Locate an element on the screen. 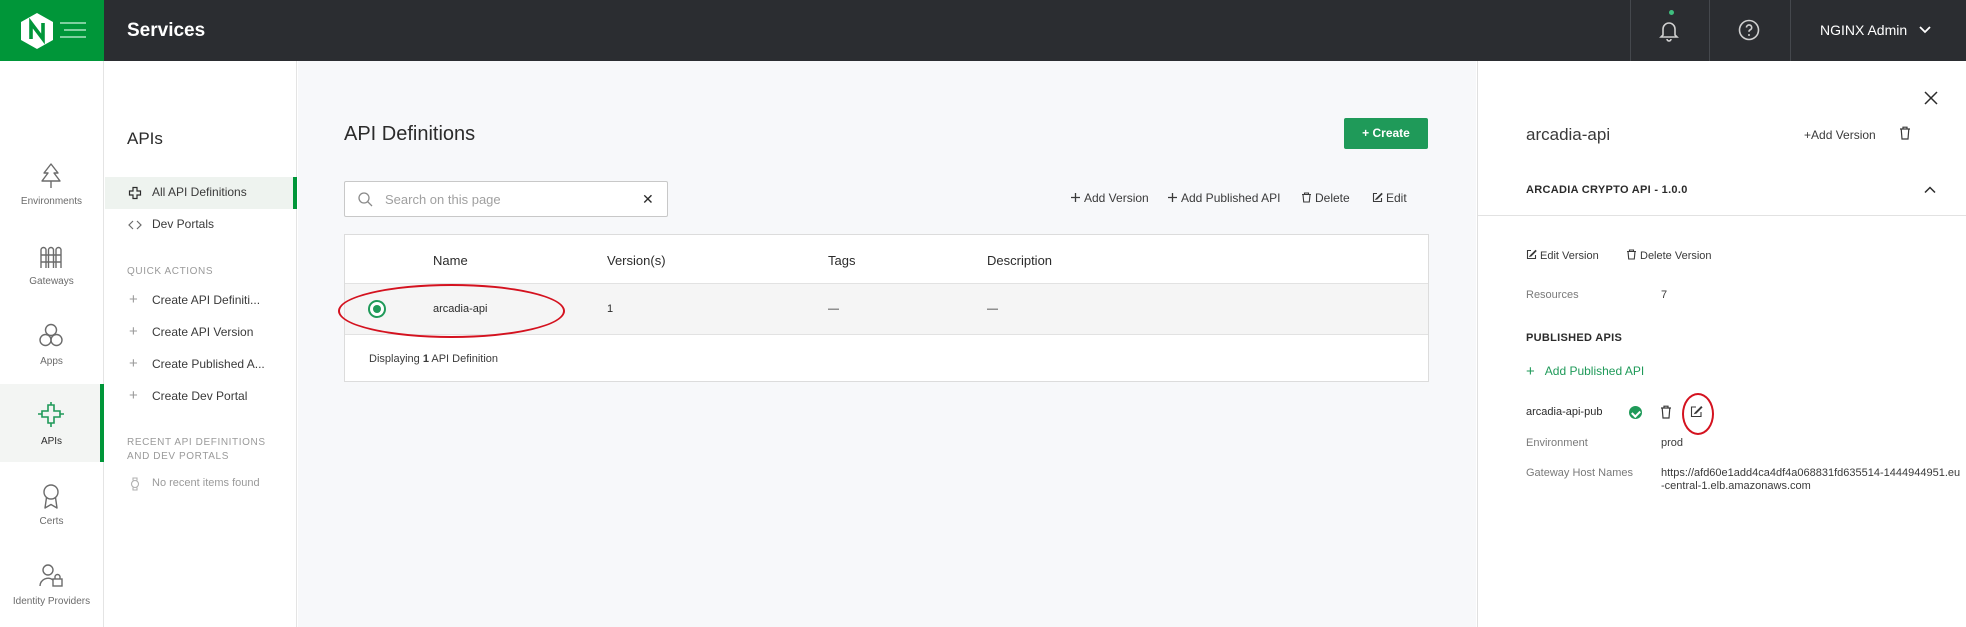  quick-action-create-dev-portal: + Create Dev Portal is located at coordinates (200, 396).